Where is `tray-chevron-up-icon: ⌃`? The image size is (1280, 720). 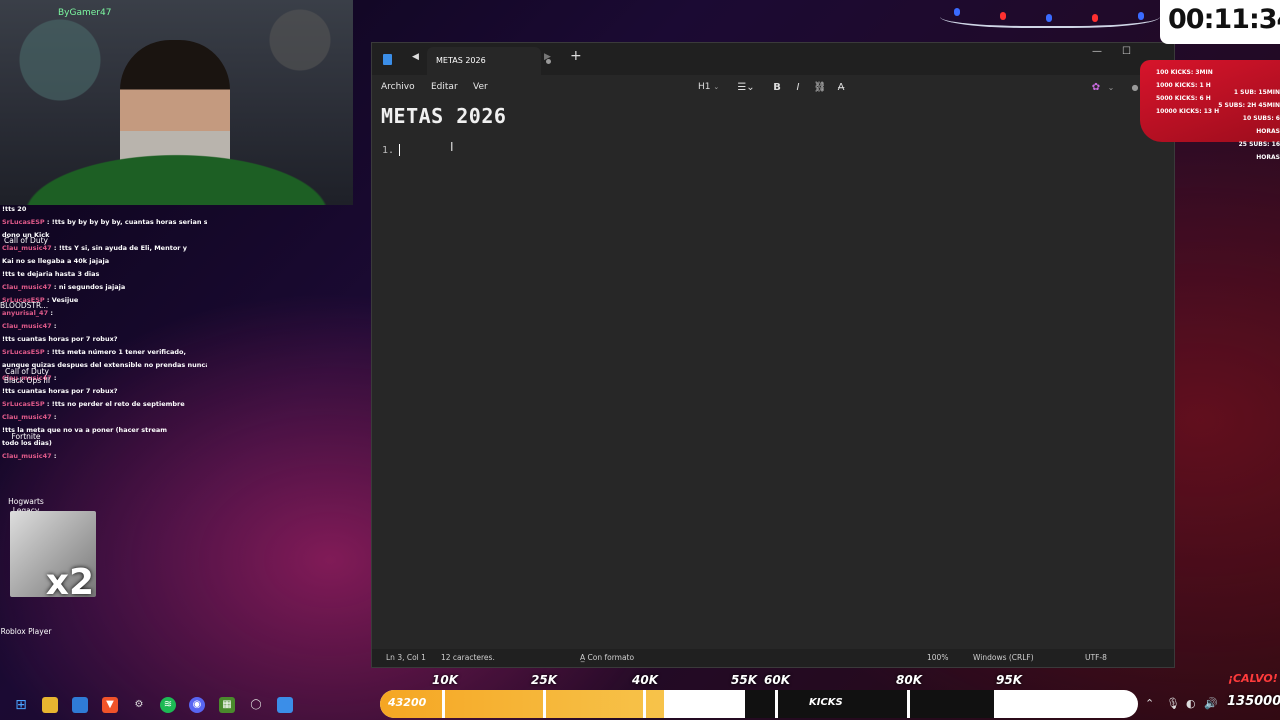 tray-chevron-up-icon: ⌃ is located at coordinates (1149, 703).